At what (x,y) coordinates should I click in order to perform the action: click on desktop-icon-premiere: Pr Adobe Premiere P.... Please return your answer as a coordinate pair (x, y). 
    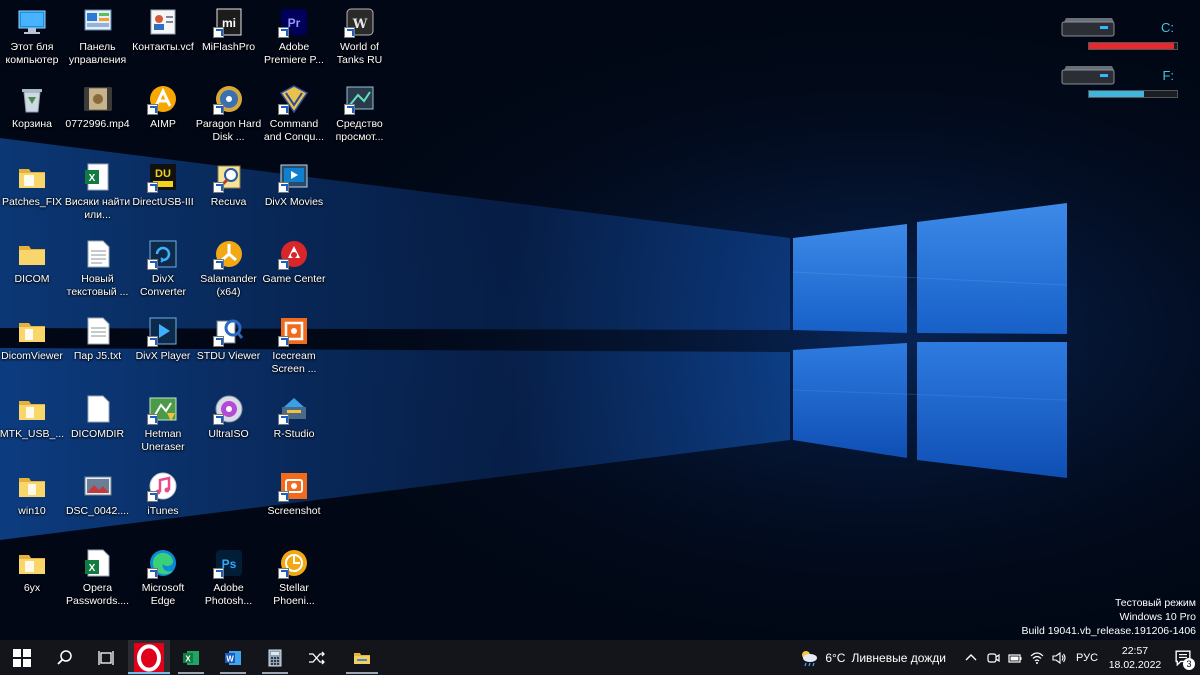
    Looking at the image, I should click on (294, 37).